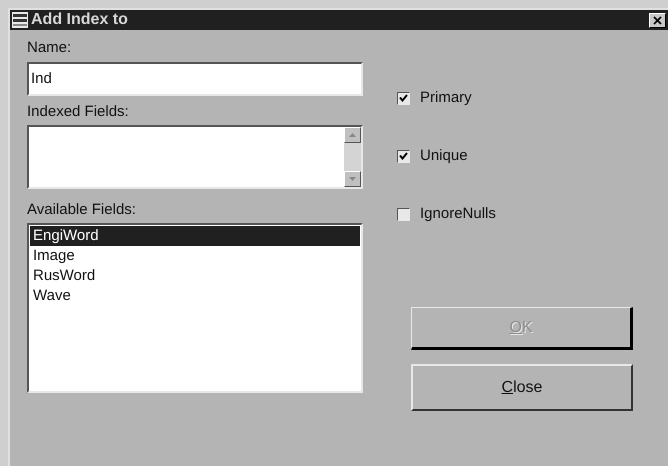 This screenshot has width=668, height=466. I want to click on down-arrow-icon, so click(352, 179).